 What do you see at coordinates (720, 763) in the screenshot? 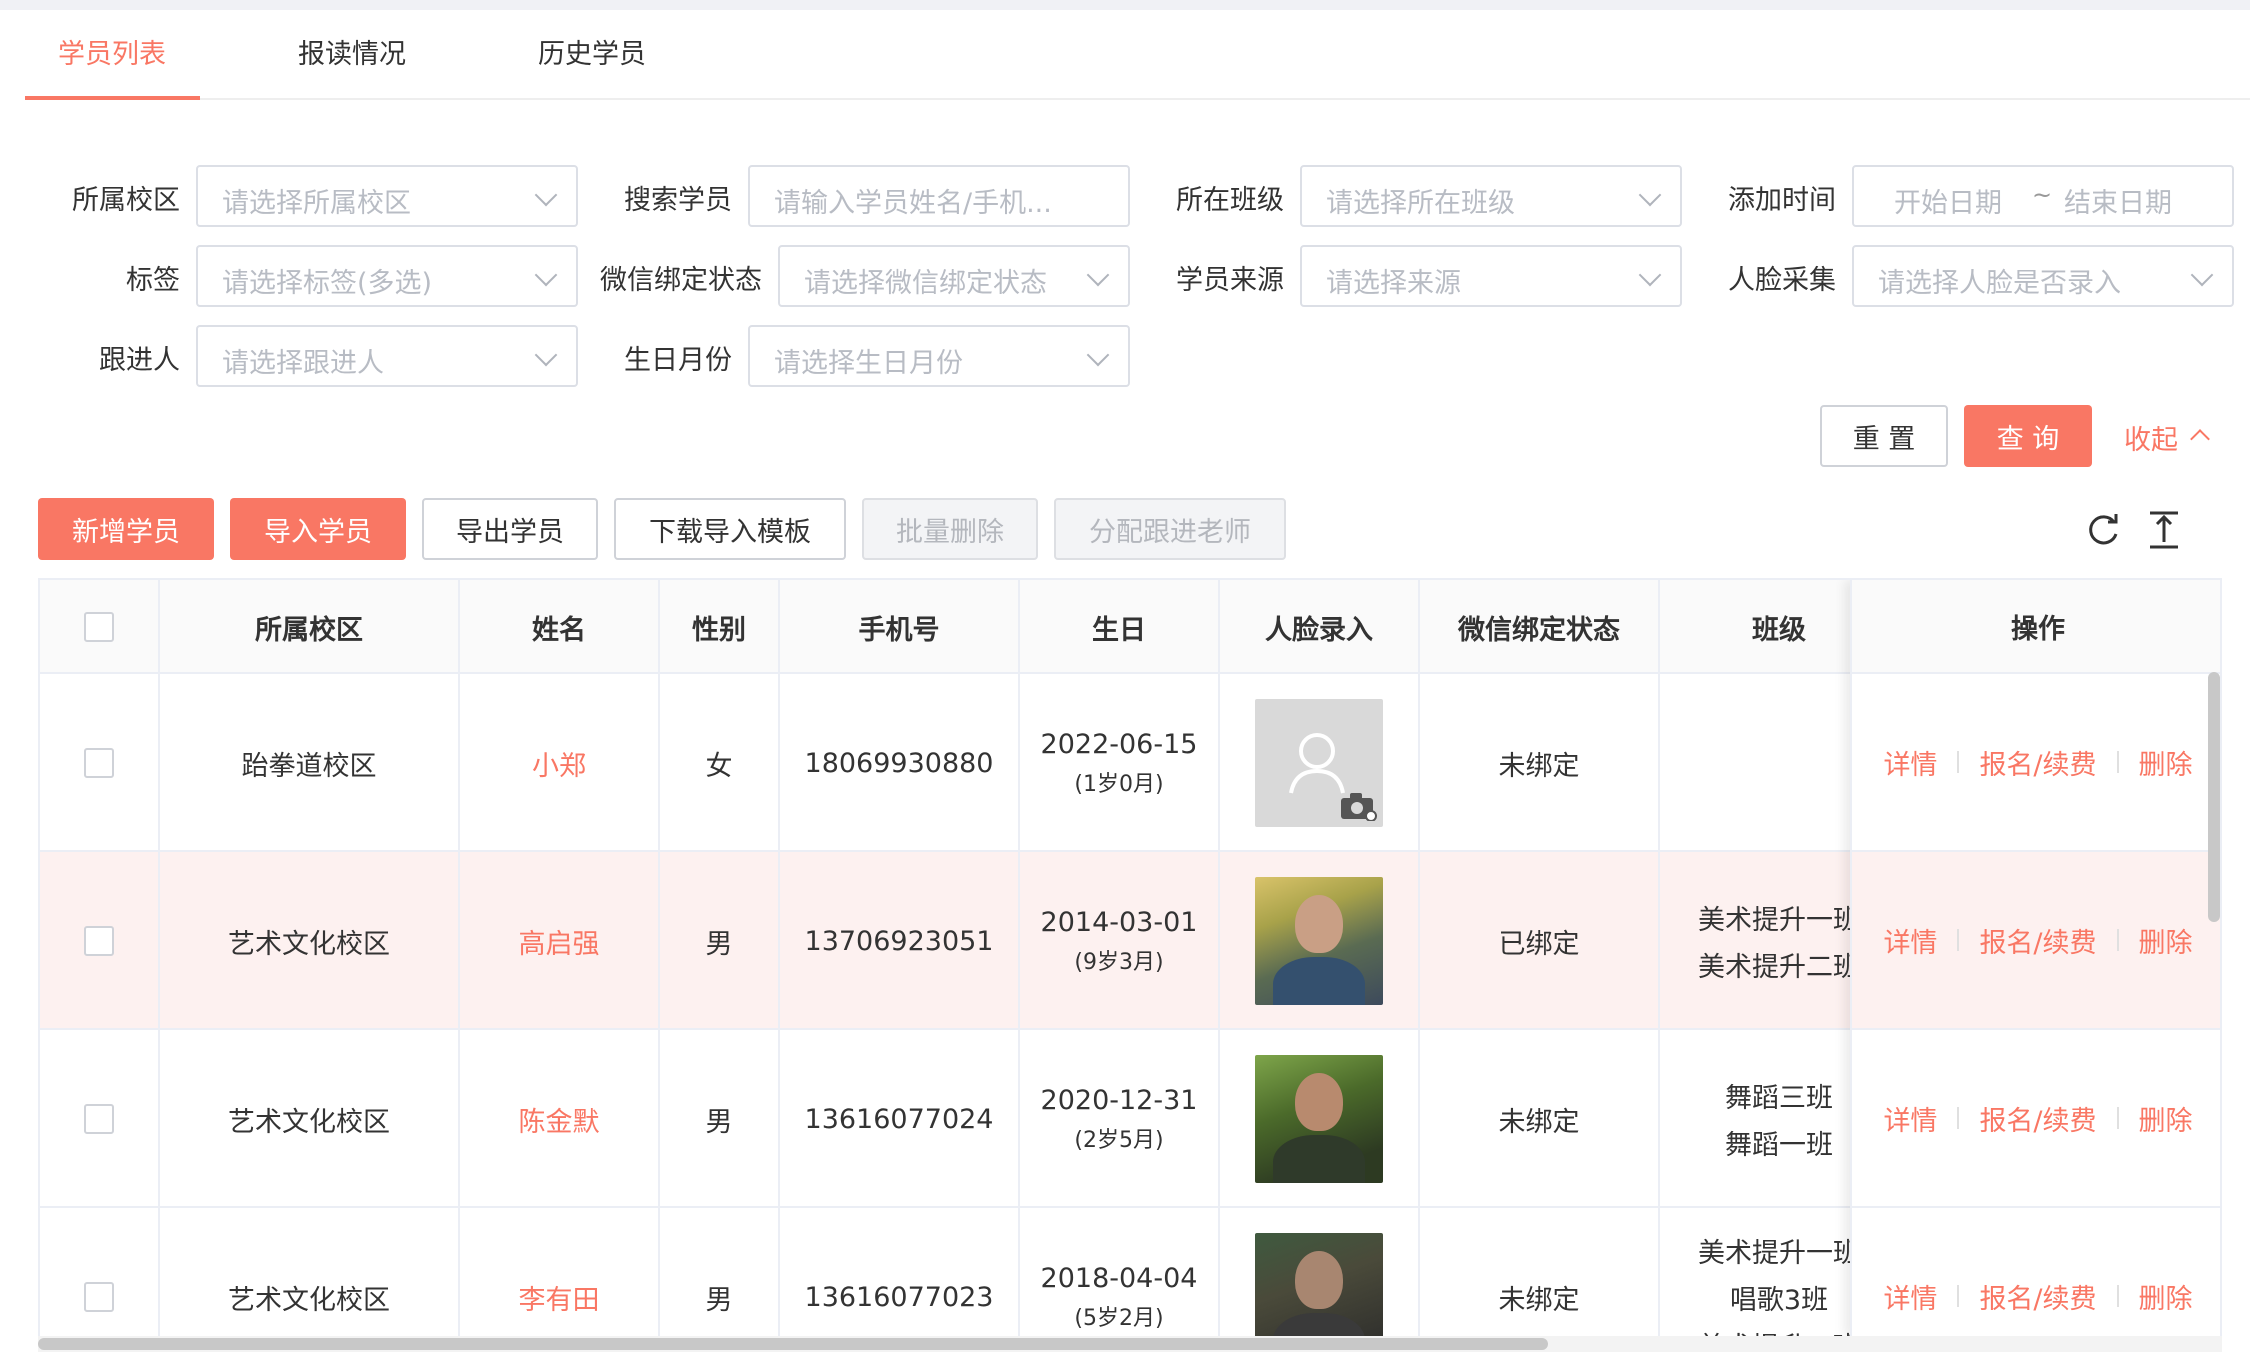
I see `gender-cell: 女` at bounding box center [720, 763].